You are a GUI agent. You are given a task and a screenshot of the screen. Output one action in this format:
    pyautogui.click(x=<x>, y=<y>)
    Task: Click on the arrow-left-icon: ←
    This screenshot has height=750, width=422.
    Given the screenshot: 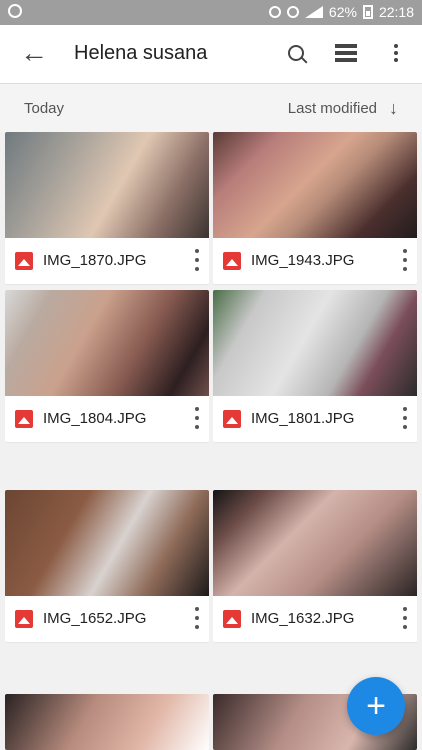 What is the action you would take?
    pyautogui.click(x=34, y=52)
    